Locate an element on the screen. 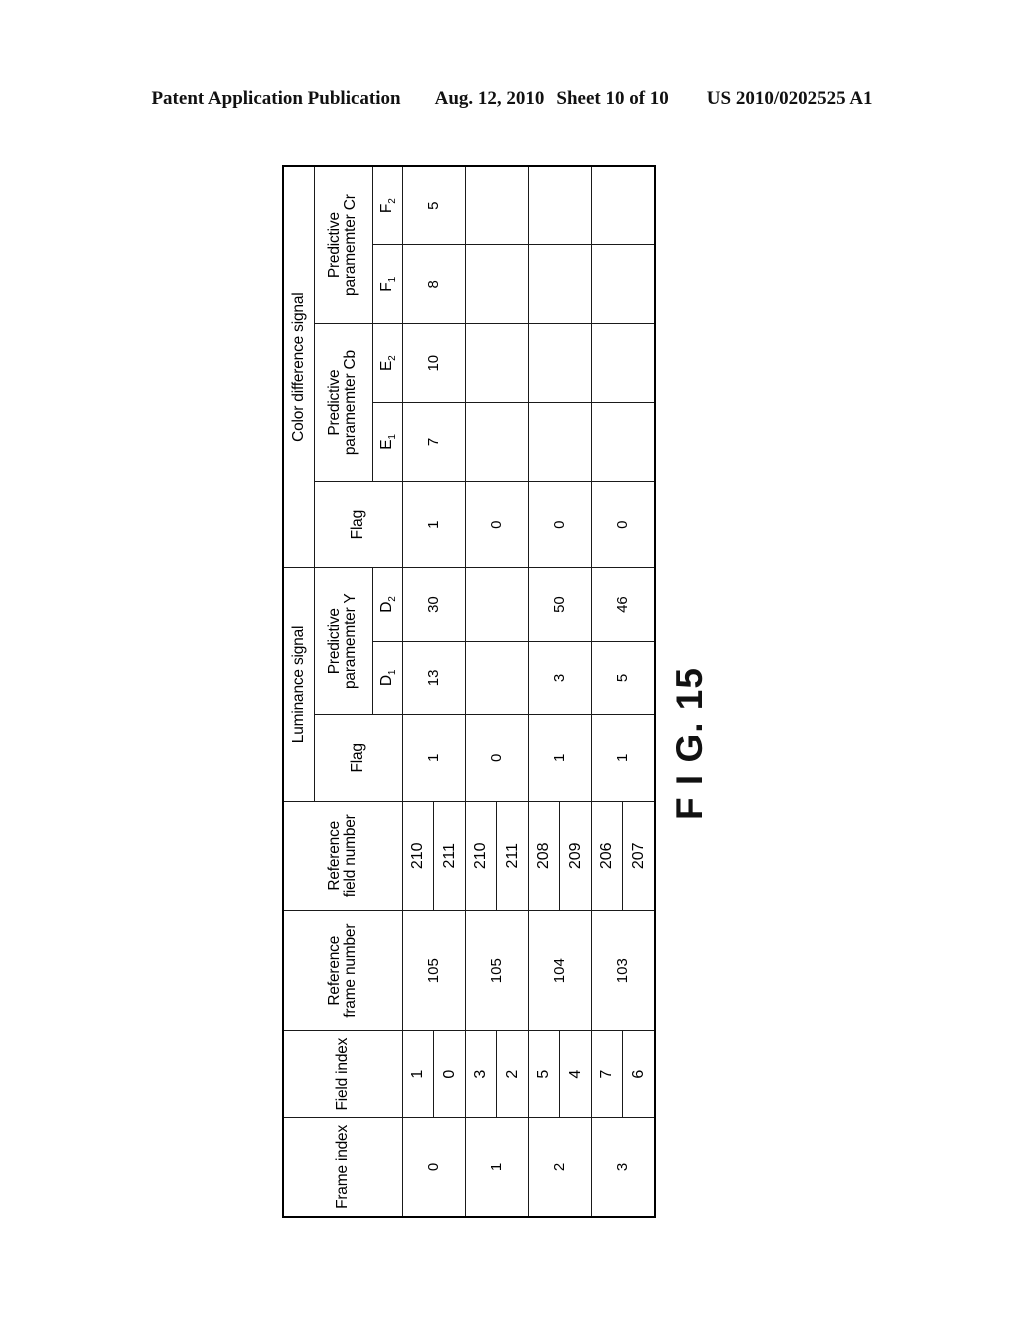 The width and height of the screenshot is (1024, 1320). cell-d1 is located at coordinates (497, 678).